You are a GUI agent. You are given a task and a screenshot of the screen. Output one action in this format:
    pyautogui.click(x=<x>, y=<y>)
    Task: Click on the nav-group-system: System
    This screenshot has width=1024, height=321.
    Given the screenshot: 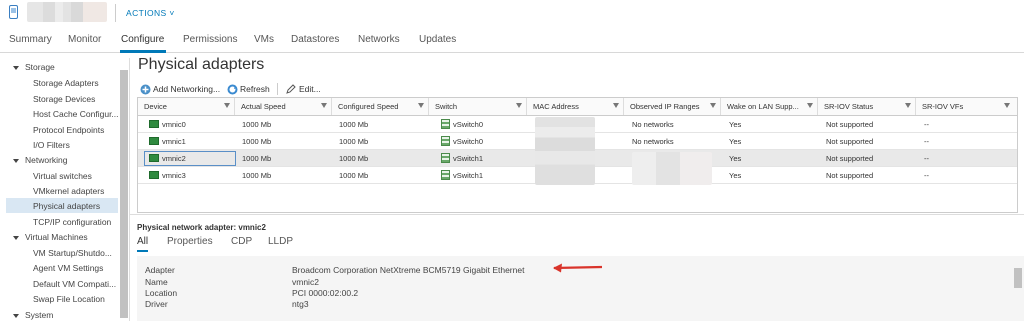 What is the action you would take?
    pyautogui.click(x=39, y=315)
    